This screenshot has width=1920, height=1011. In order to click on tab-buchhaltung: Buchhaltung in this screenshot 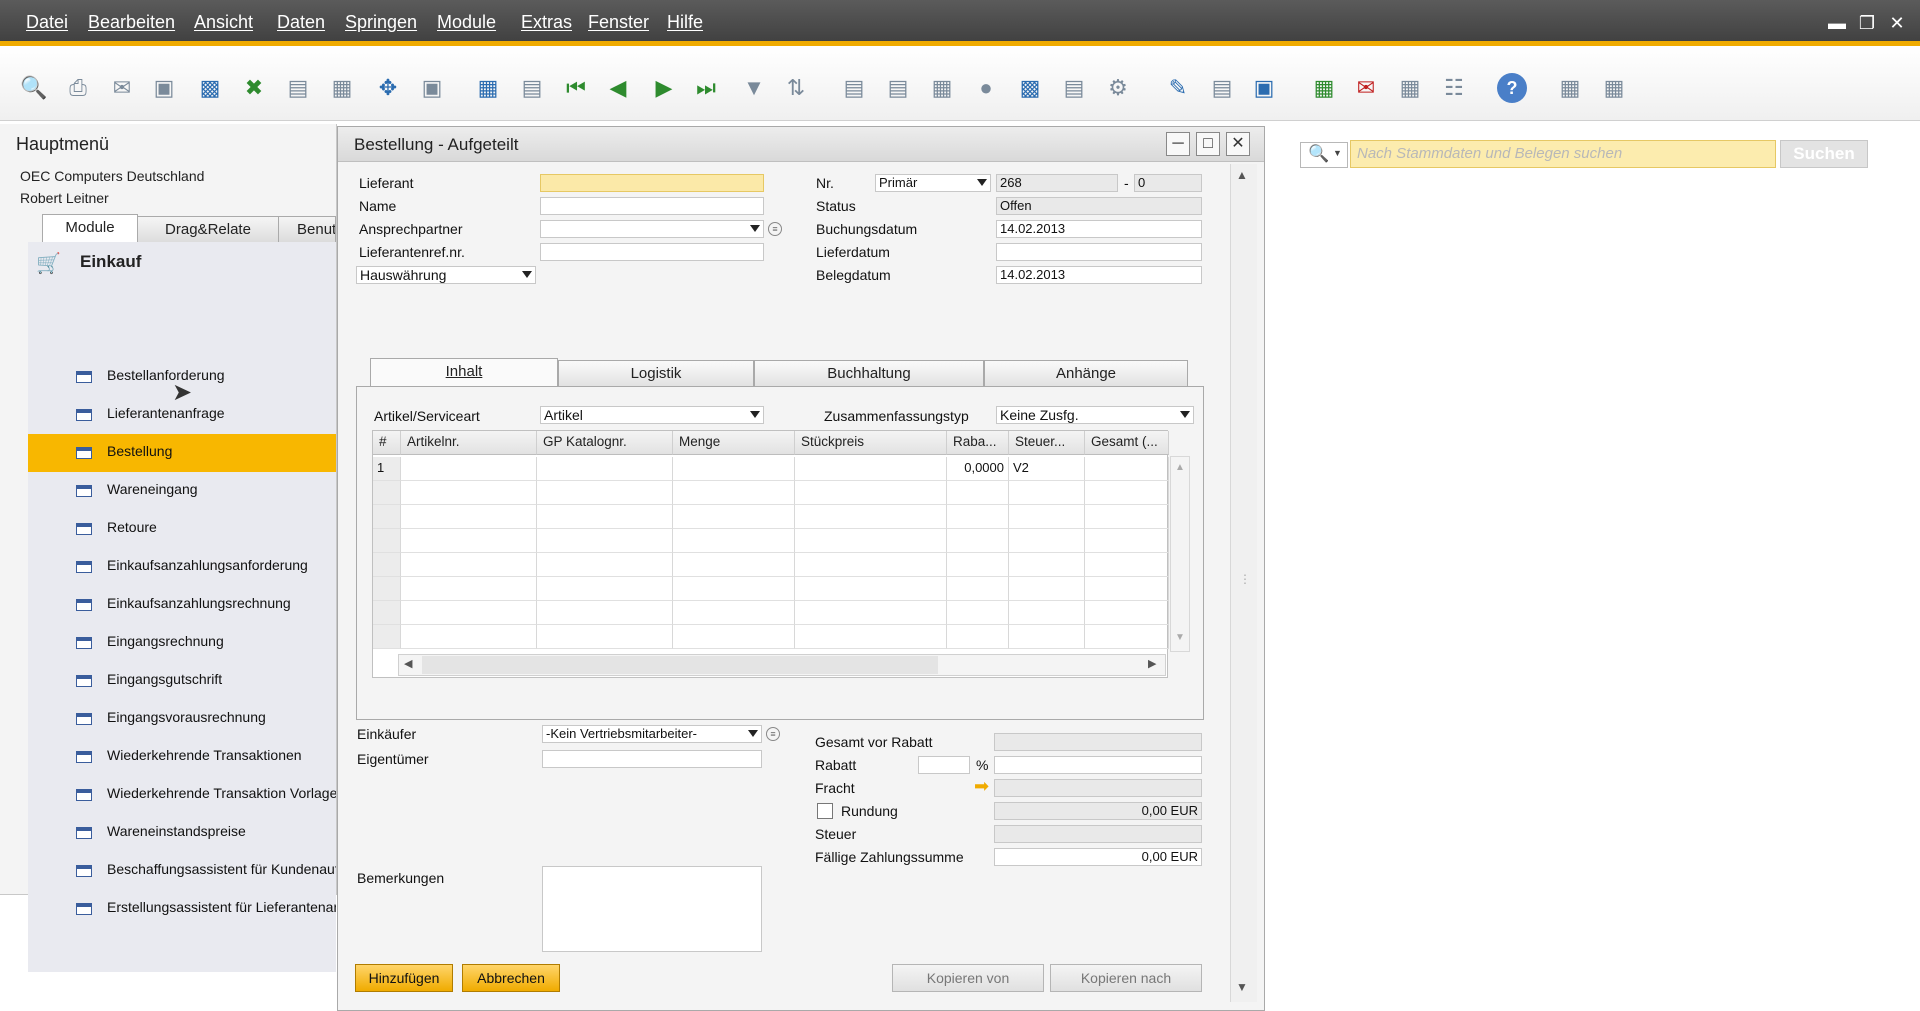, I will do `click(869, 373)`.